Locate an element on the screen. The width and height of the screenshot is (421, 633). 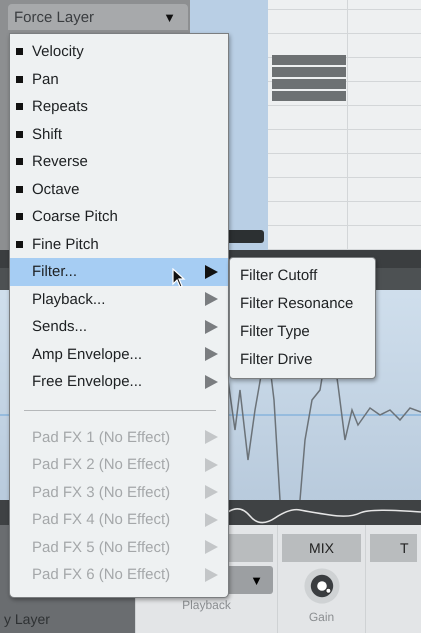
scroll-handle is located at coordinates (245, 236).